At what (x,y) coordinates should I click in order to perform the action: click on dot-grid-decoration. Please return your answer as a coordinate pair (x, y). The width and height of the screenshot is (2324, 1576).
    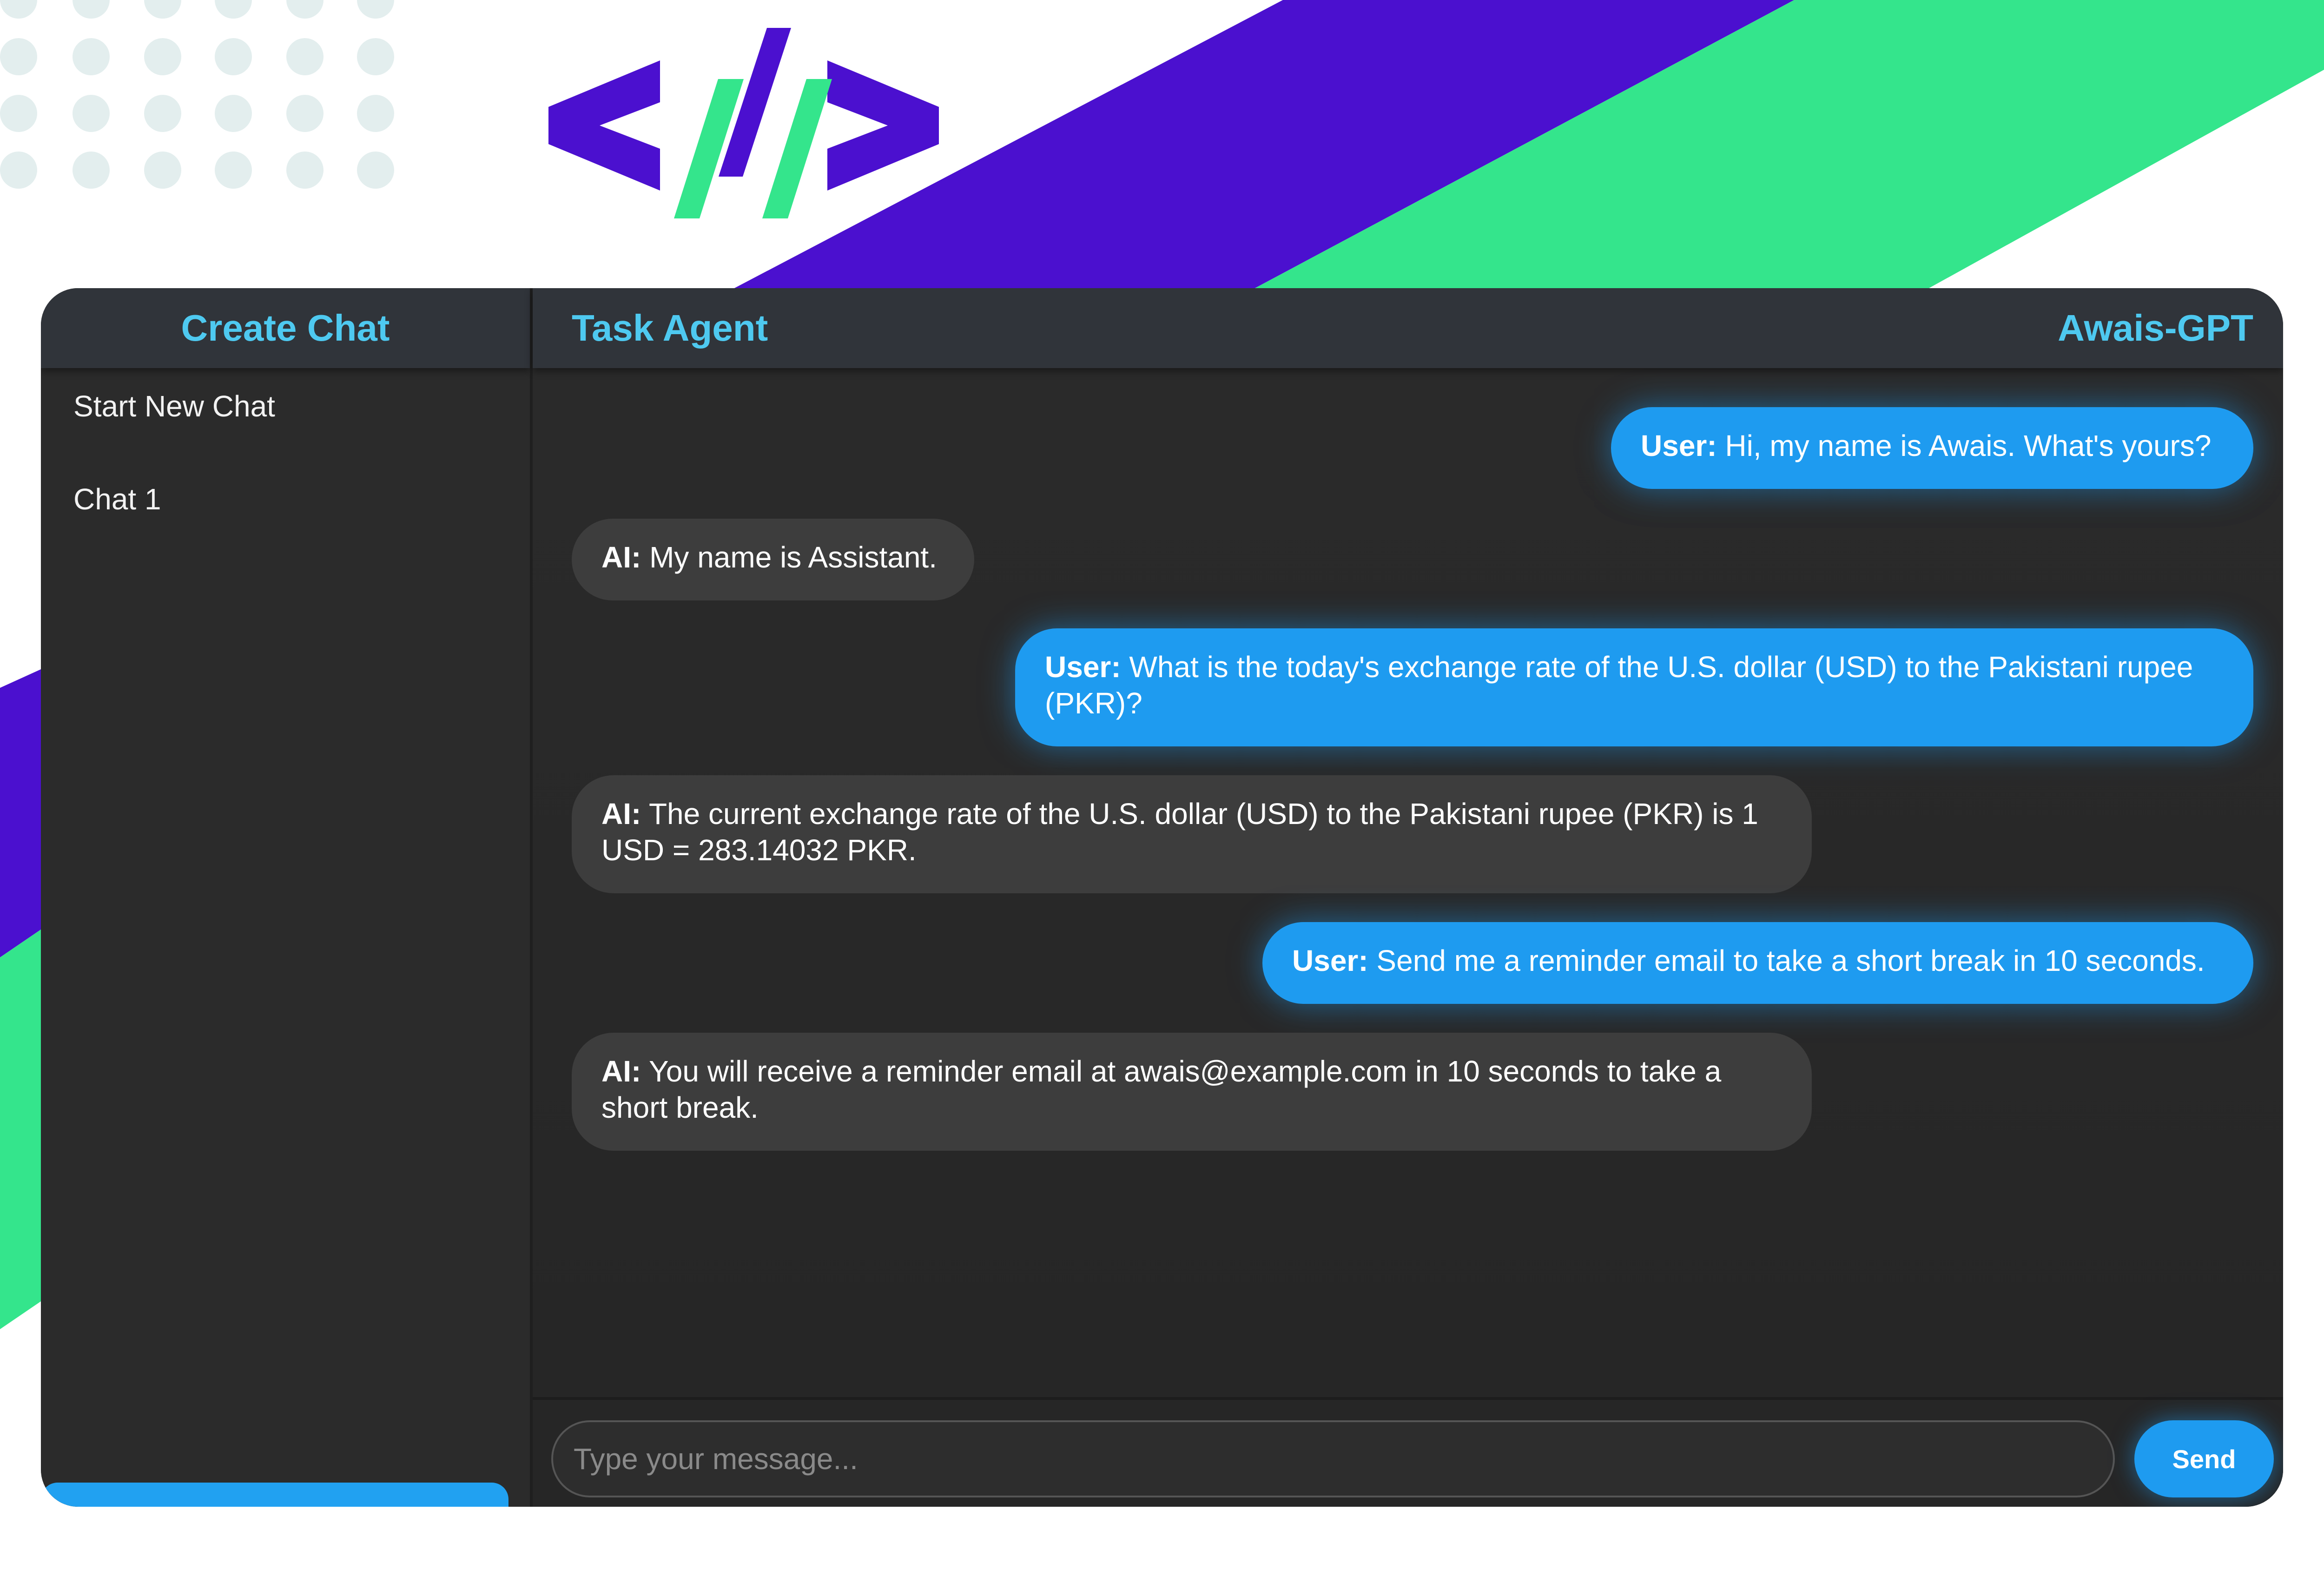
    Looking at the image, I should click on (197, 94).